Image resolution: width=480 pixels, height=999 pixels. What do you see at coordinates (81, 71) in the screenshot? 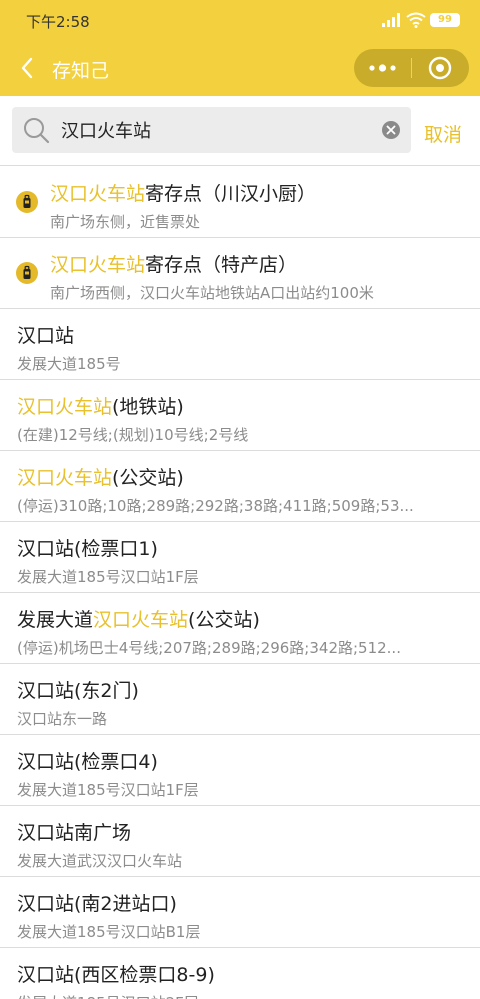
I see `page-title: 存知己` at bounding box center [81, 71].